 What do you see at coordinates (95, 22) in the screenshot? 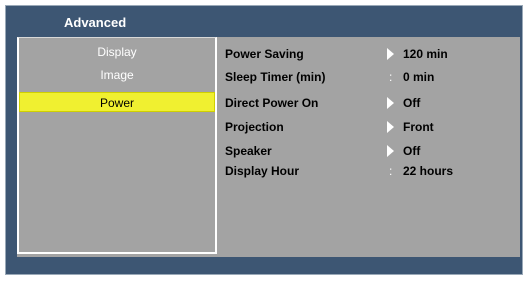
I see `window-title: Advanced` at bounding box center [95, 22].